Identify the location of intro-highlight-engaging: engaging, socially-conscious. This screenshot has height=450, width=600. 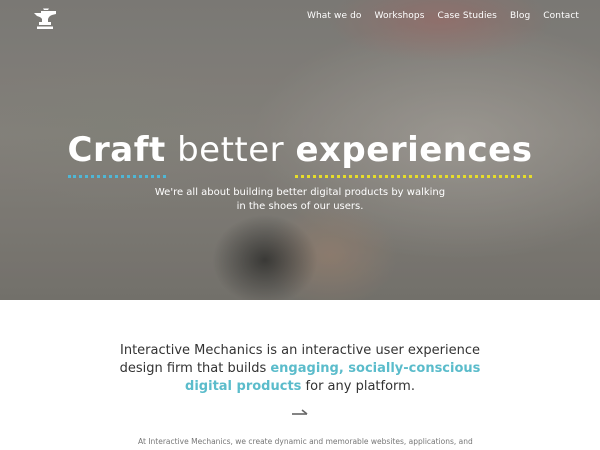
(375, 368).